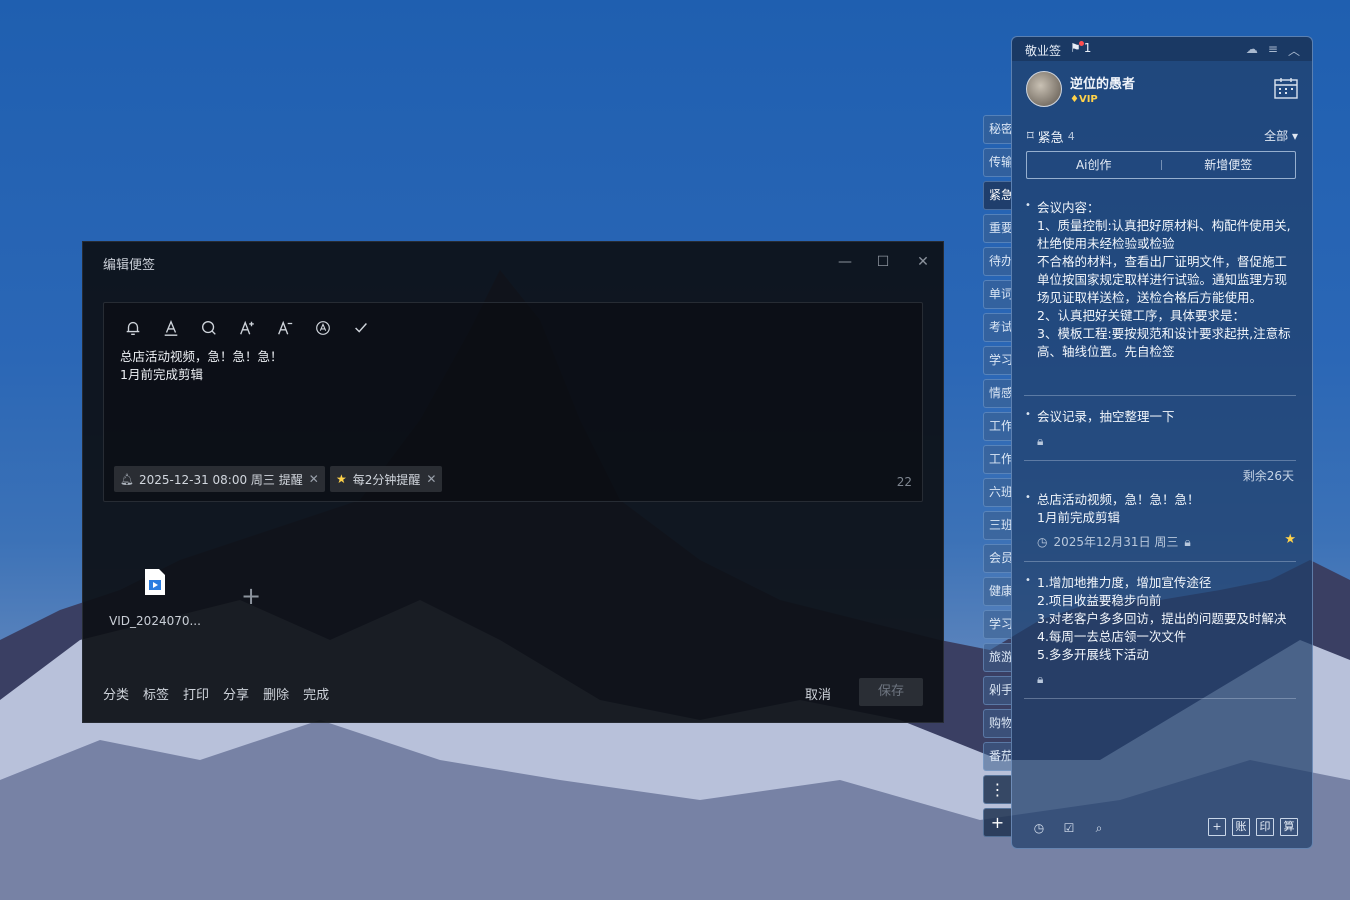  I want to click on text-color-icon, so click(171, 328).